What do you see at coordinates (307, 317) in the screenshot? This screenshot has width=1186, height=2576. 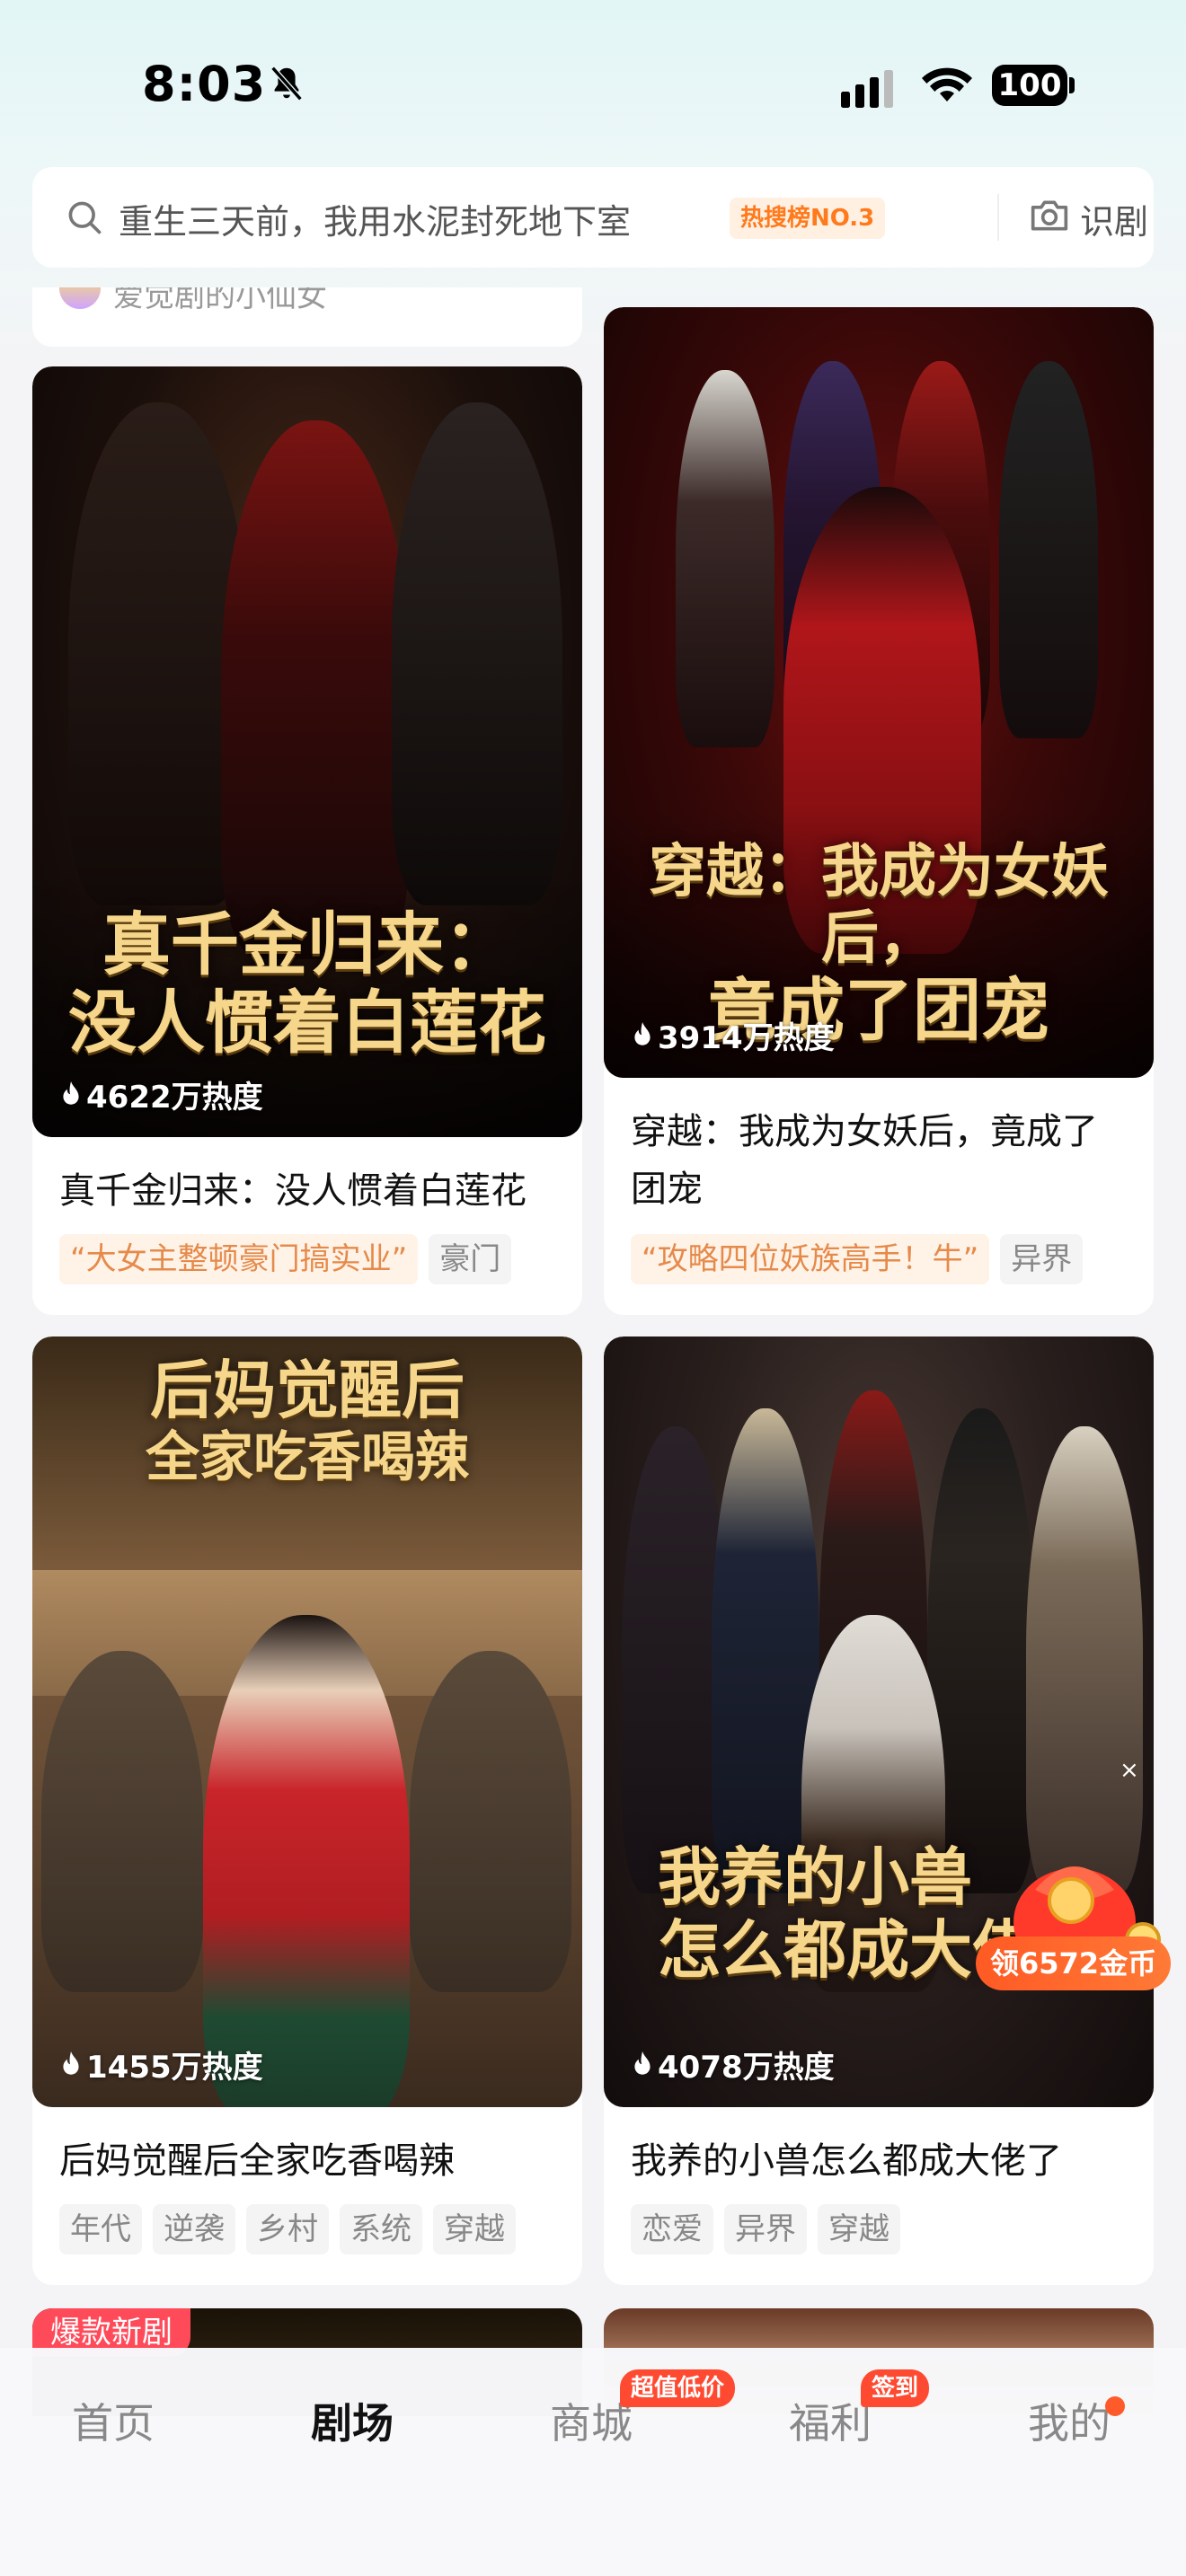 I see `partial-card: 爱觉剧的小仙女` at bounding box center [307, 317].